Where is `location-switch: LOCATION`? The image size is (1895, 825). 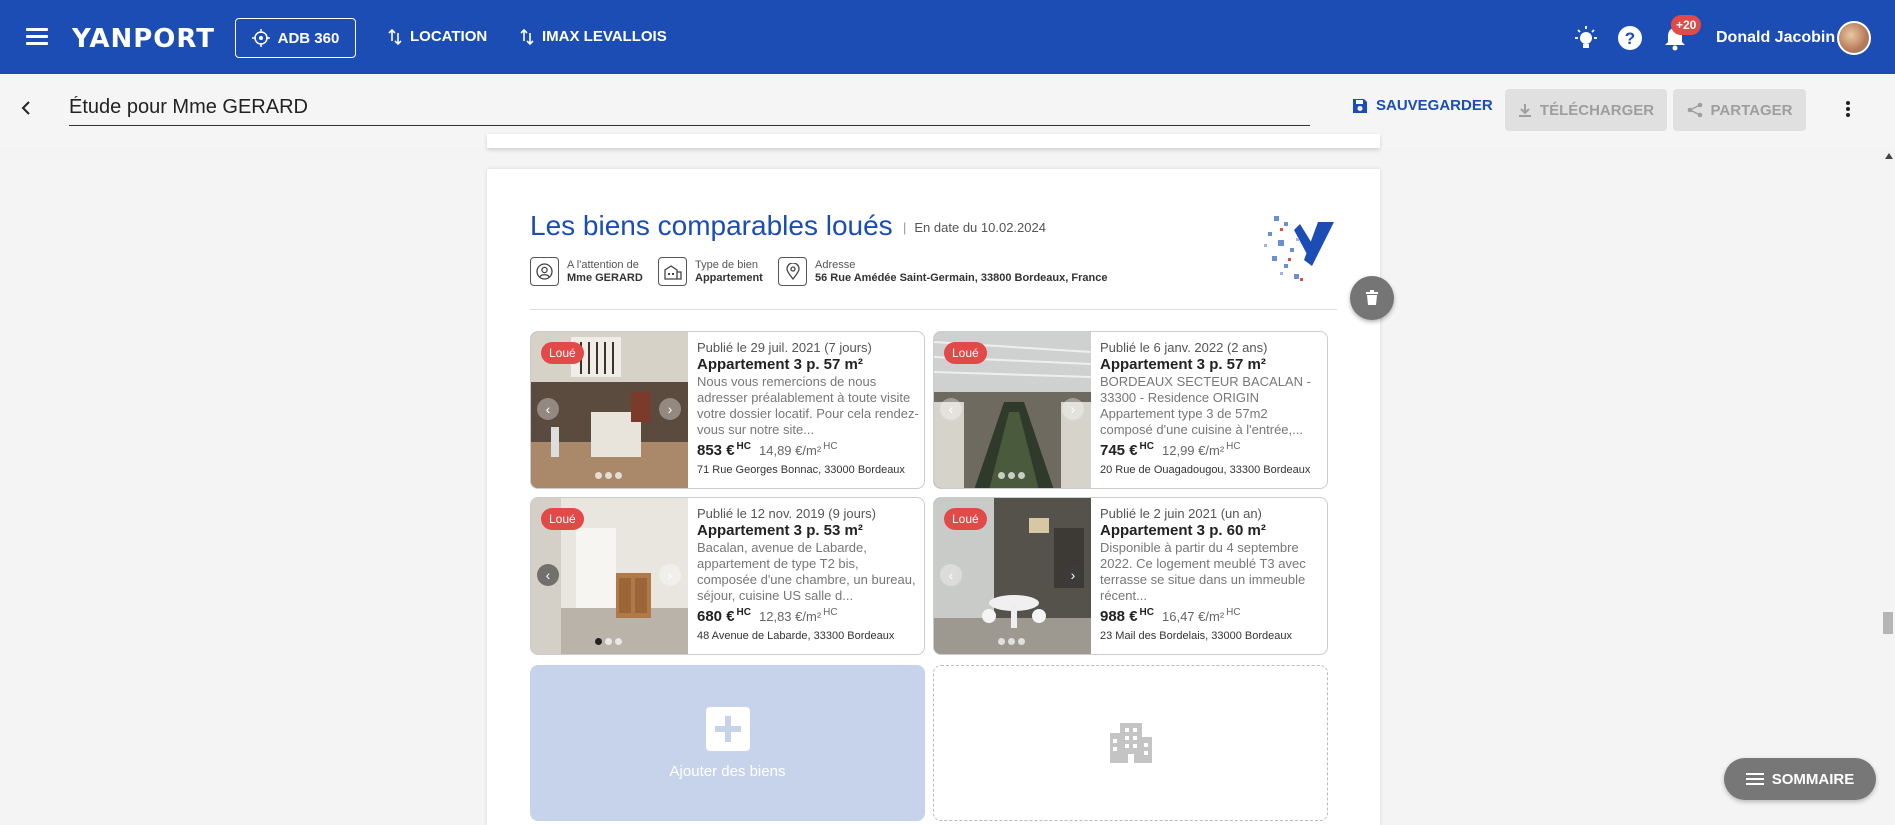
location-switch: LOCATION is located at coordinates (437, 36).